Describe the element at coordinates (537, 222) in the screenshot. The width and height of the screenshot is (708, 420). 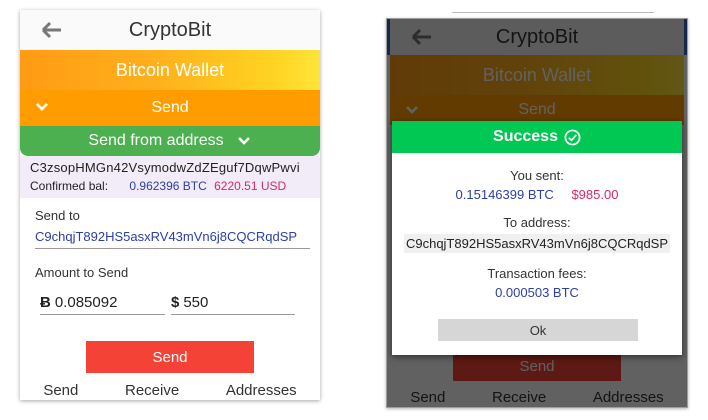
I see `to-address-label: To address:` at that location.